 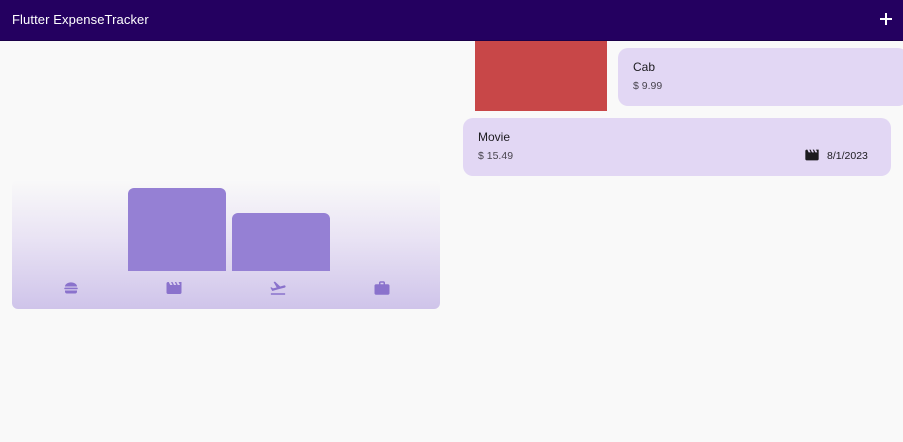 I want to click on app-title: Flutter ExpenseTracker, so click(x=80, y=19).